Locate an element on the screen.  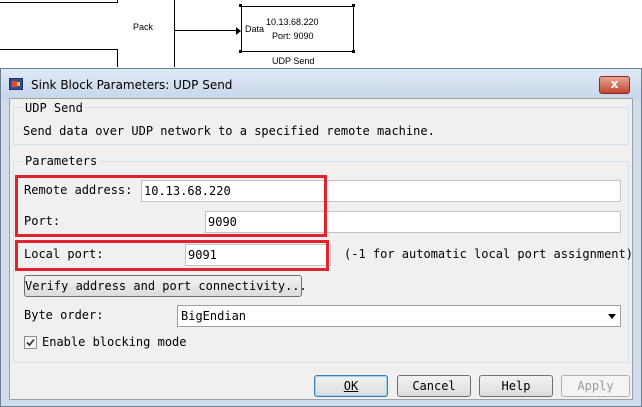
cancel-button: Cancel is located at coordinates (434, 386).